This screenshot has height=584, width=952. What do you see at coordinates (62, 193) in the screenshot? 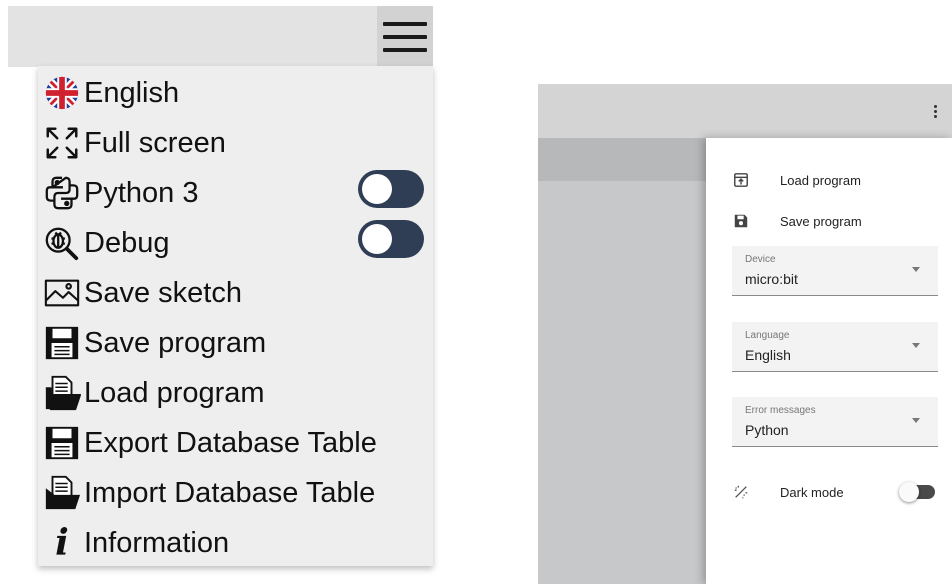
I see `python-icon` at bounding box center [62, 193].